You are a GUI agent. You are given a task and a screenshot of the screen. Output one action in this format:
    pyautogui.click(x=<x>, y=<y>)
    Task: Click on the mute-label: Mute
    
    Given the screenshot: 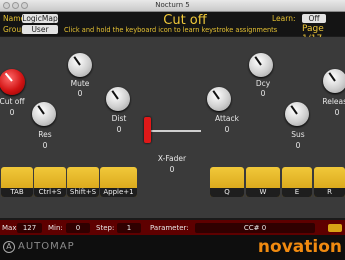 What is the action you would take?
    pyautogui.click(x=80, y=83)
    